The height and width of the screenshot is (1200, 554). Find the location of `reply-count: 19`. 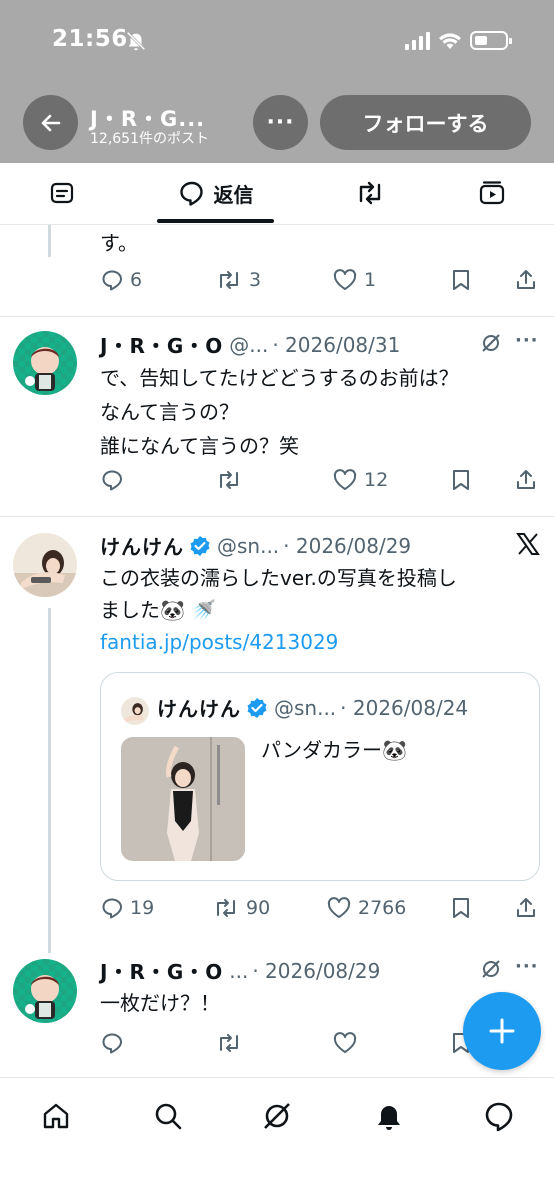

reply-count: 19 is located at coordinates (142, 908).